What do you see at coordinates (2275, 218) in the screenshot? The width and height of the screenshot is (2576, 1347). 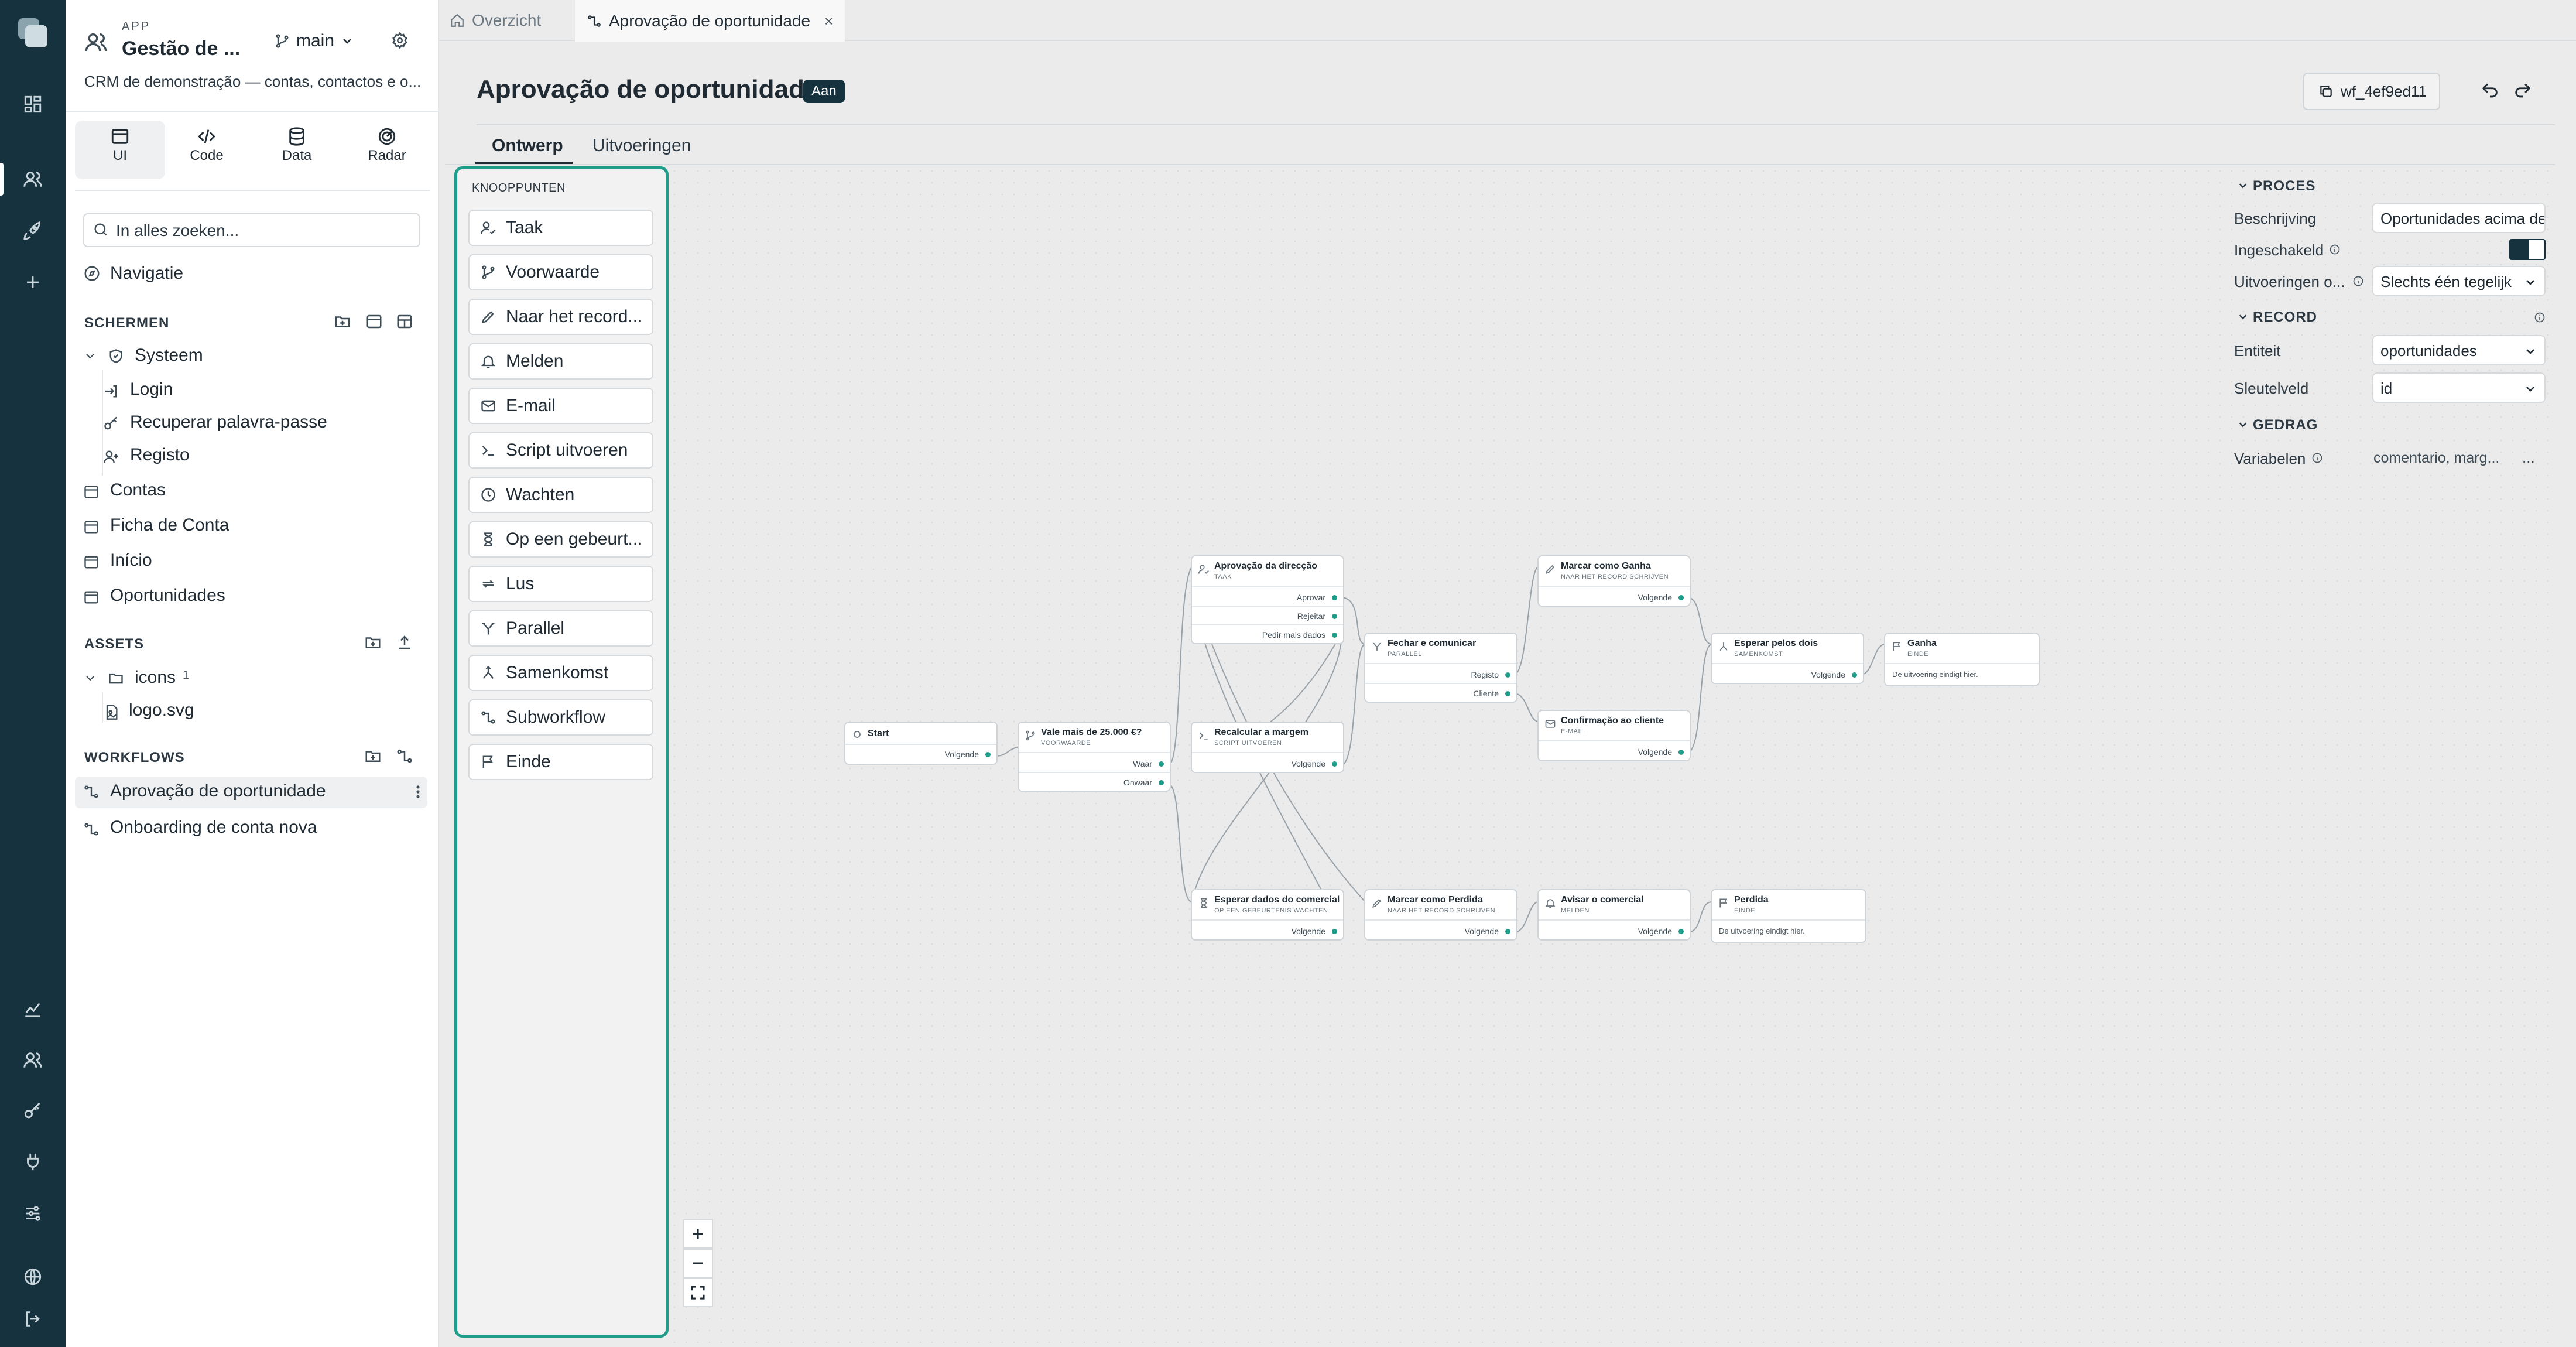 I see `description-label: Beschrijving` at bounding box center [2275, 218].